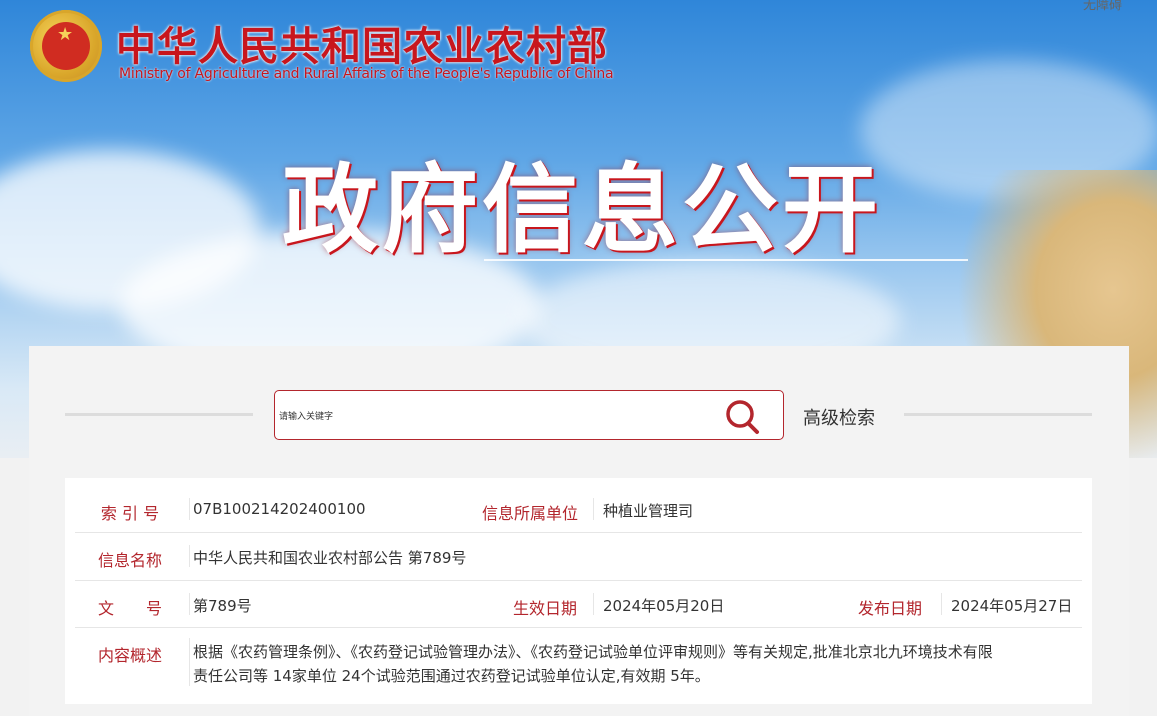 This screenshot has width=1157, height=716. Describe the element at coordinates (279, 509) in the screenshot. I see `index-value: 07B100214202400100` at that location.